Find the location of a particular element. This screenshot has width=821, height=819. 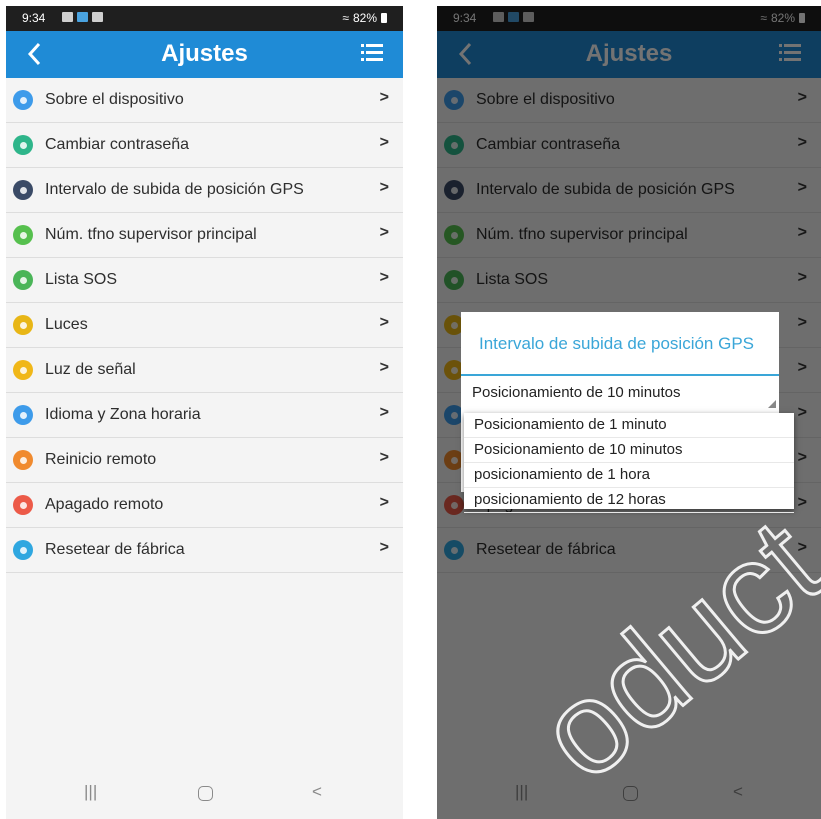

settings-item-label: Núm. tfno supervisor principal is located at coordinates (151, 234).